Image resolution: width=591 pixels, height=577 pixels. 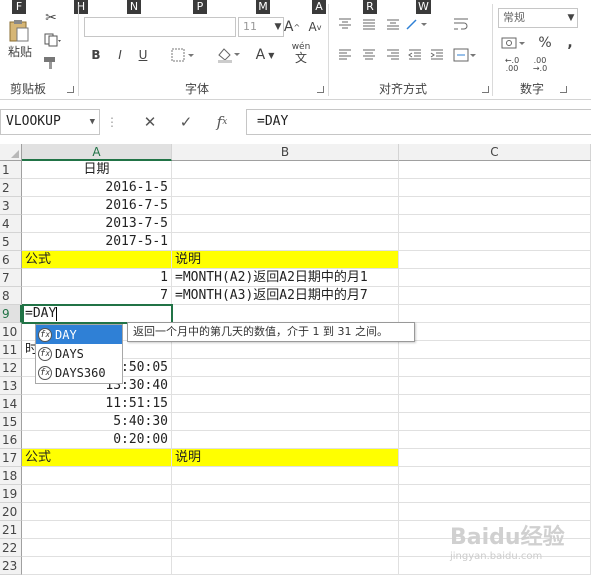 What do you see at coordinates (97, 260) in the screenshot?
I see `cell-a6: 公式` at bounding box center [97, 260].